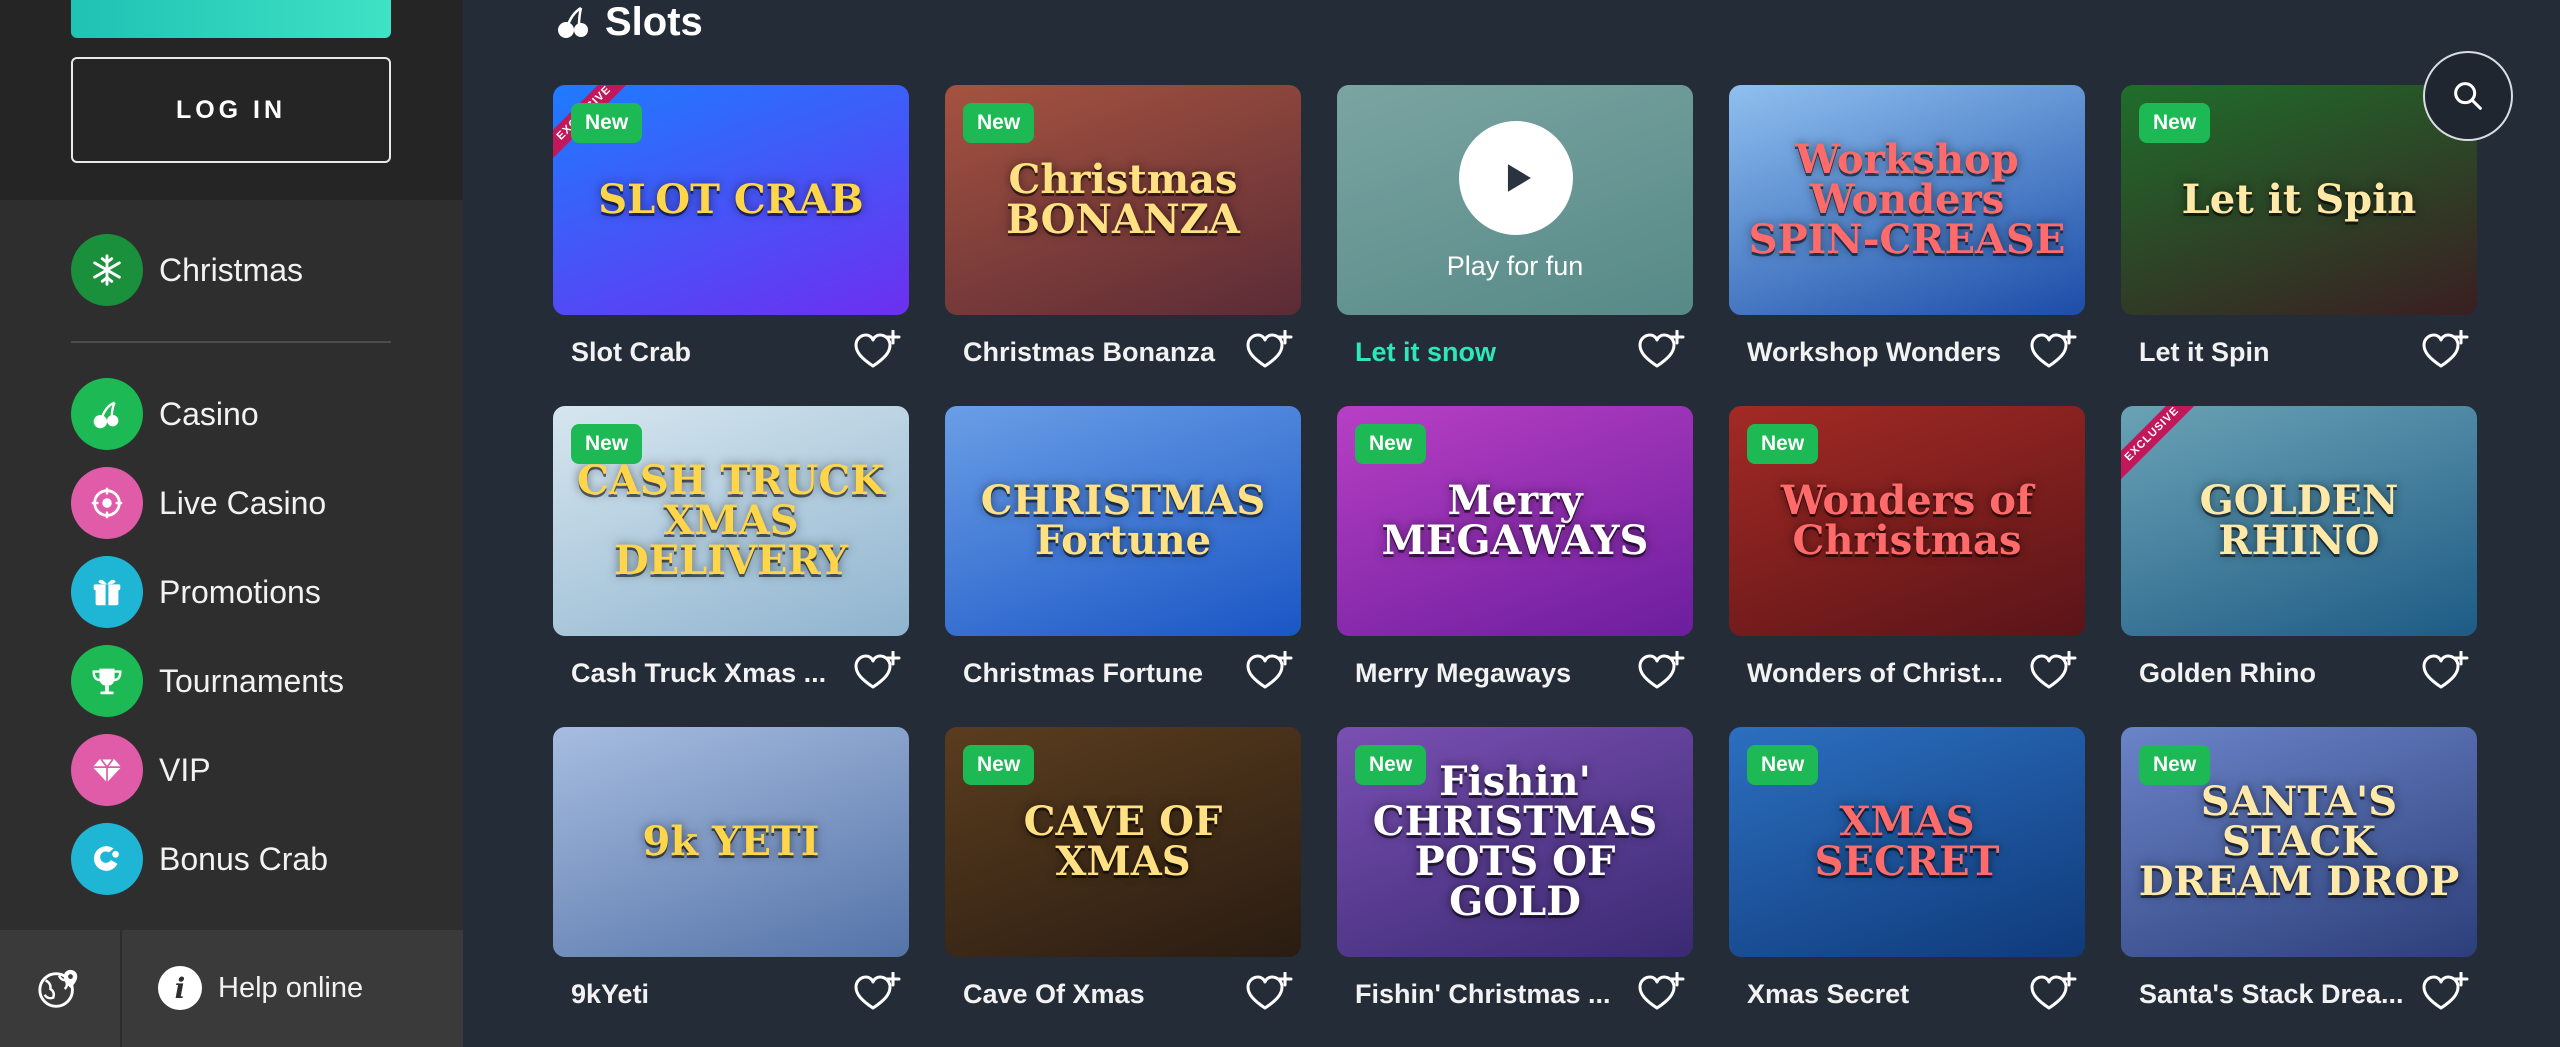 This screenshot has width=2560, height=1047. What do you see at coordinates (231, 110) in the screenshot?
I see `login-button: LOG IN` at bounding box center [231, 110].